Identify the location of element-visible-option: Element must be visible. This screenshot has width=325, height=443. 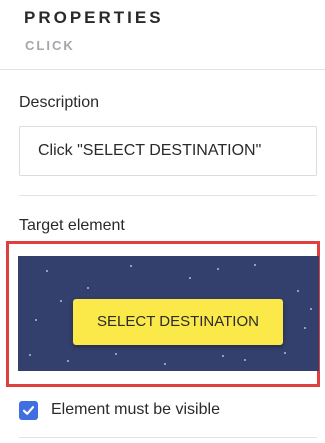
(119, 410).